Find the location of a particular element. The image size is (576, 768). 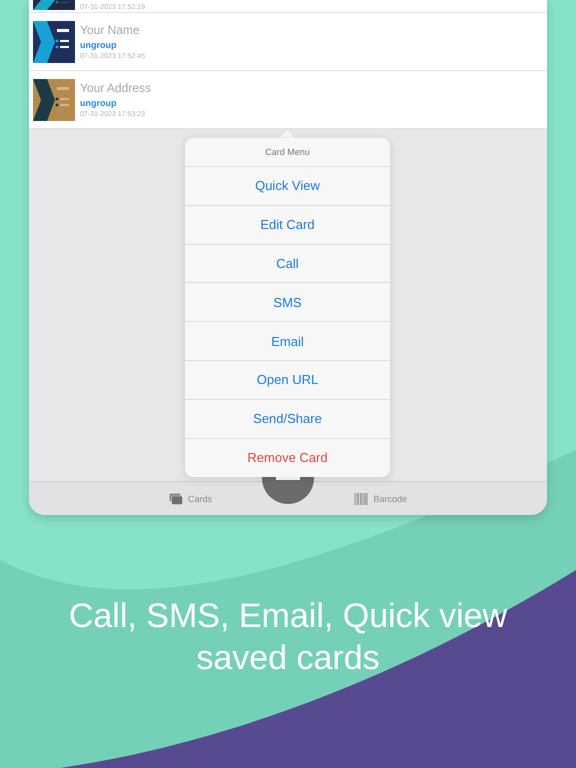

card-name: Your Name is located at coordinates (110, 30).